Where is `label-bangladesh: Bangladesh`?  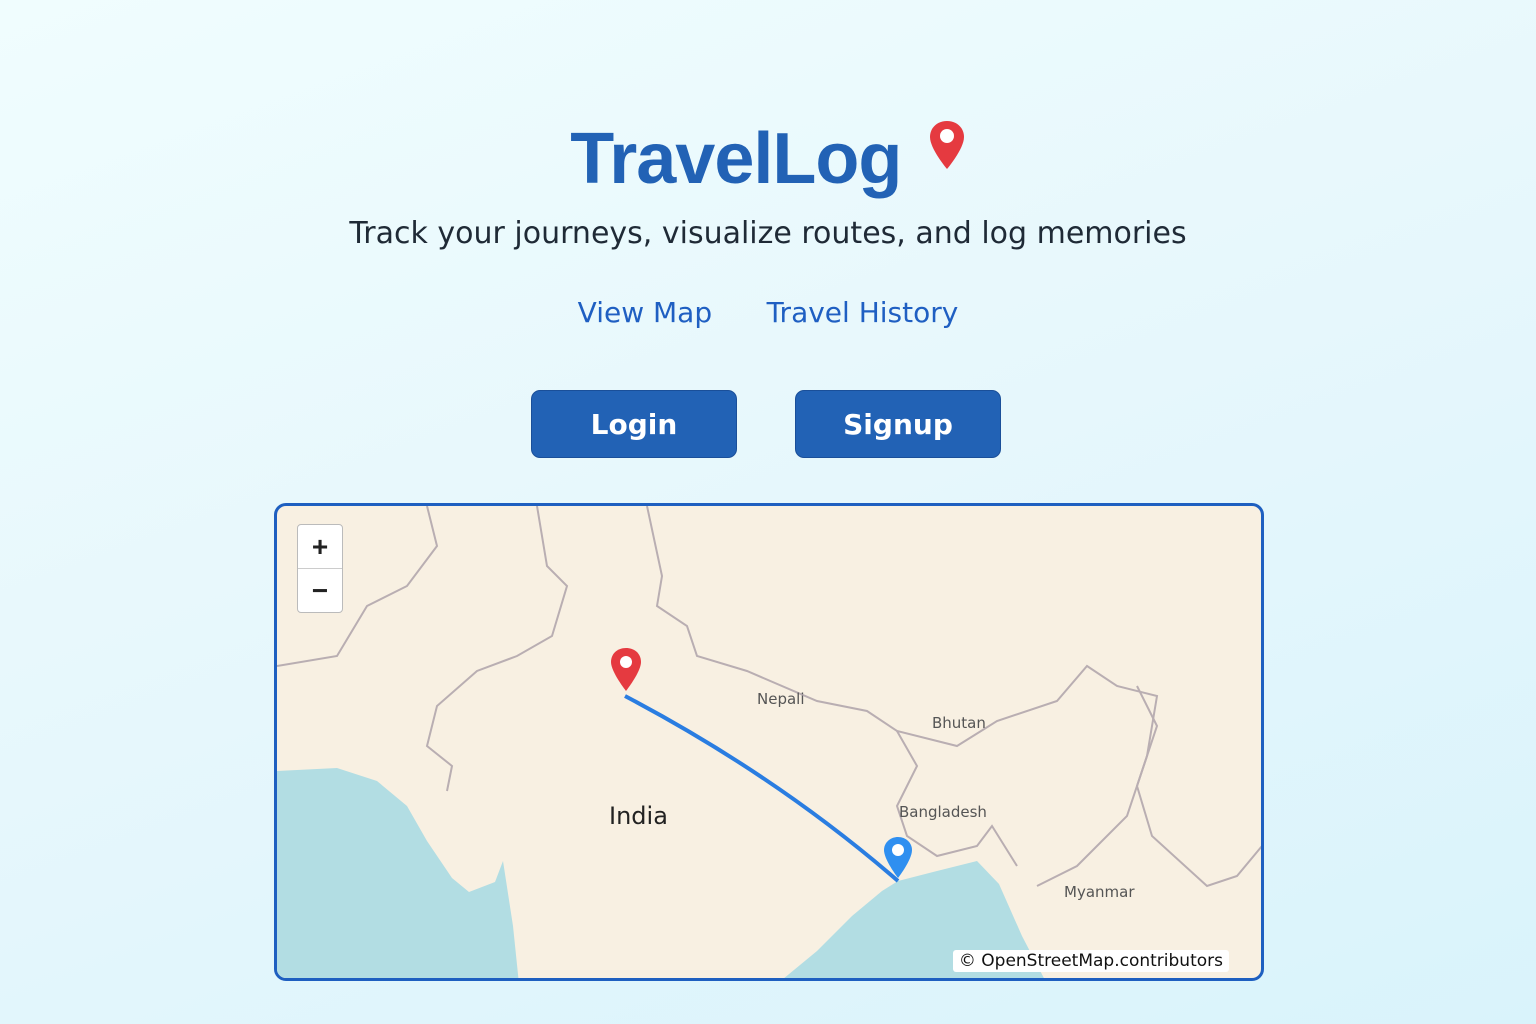
label-bangladesh: Bangladesh is located at coordinates (943, 812).